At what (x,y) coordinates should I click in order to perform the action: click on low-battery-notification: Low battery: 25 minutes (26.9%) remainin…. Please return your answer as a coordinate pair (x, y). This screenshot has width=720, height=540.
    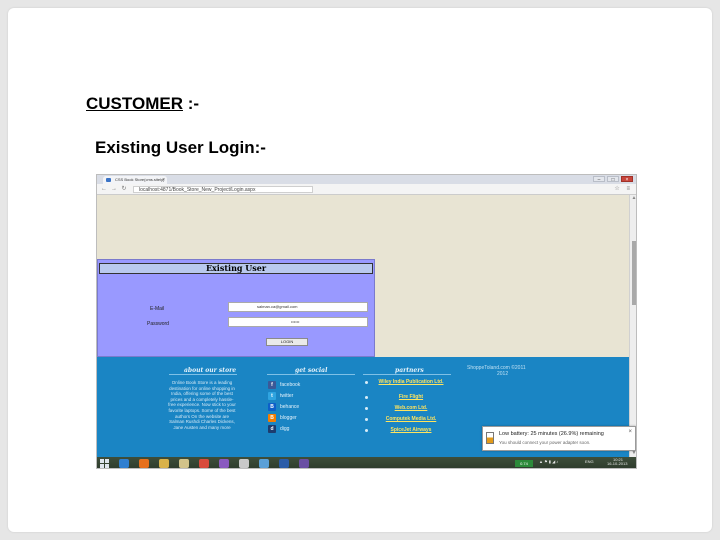
    Looking at the image, I should click on (559, 438).